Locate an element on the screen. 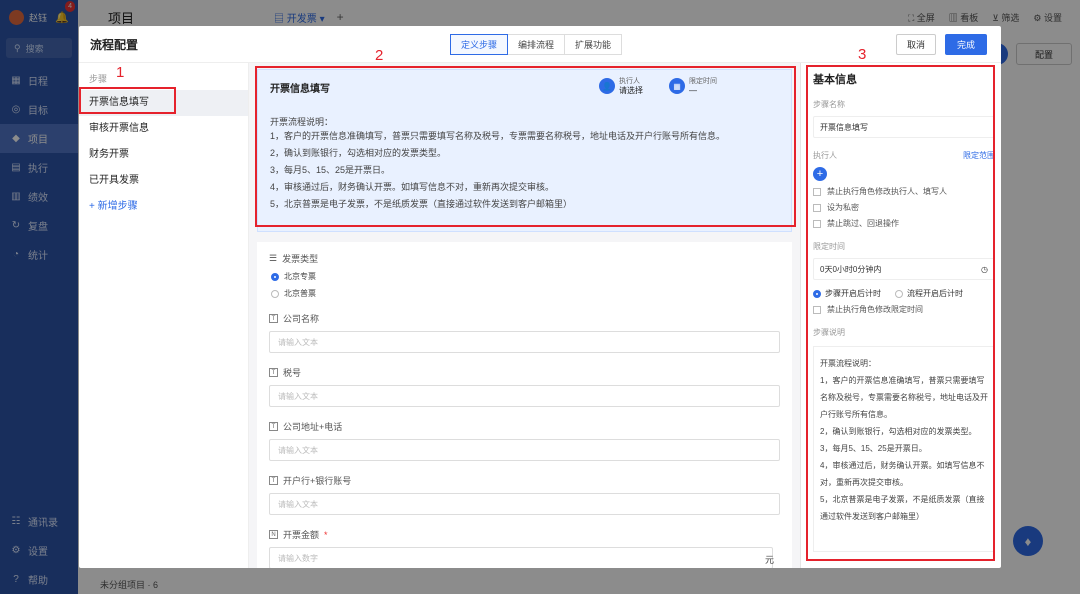 Image resolution: width=1080 pixels, height=594 pixels. amount-input: 请输入数字 is located at coordinates (521, 557).